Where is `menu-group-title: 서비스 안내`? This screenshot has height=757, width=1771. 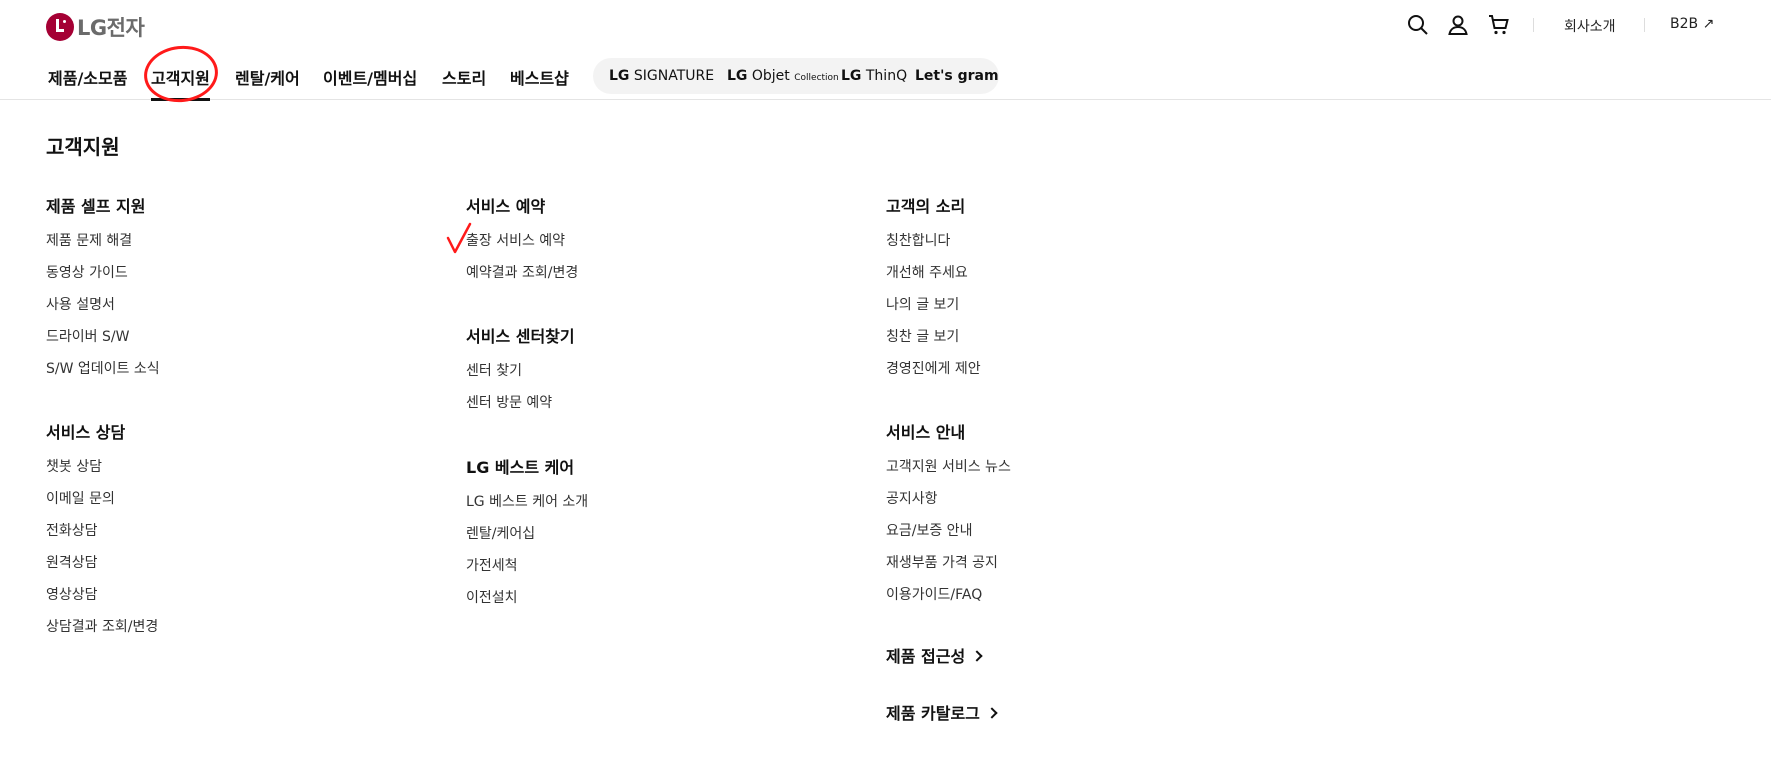
menu-group-title: 서비스 안내 is located at coordinates (926, 432).